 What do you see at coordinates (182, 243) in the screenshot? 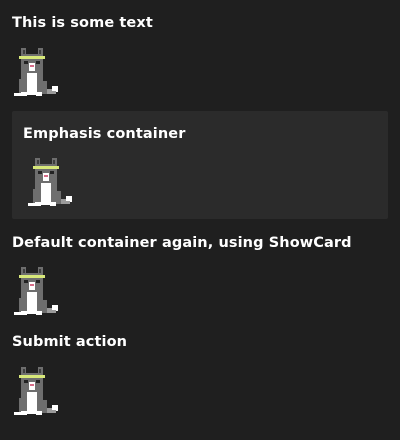
I see `default-container-text: Default container again, using ShowCard` at bounding box center [182, 243].